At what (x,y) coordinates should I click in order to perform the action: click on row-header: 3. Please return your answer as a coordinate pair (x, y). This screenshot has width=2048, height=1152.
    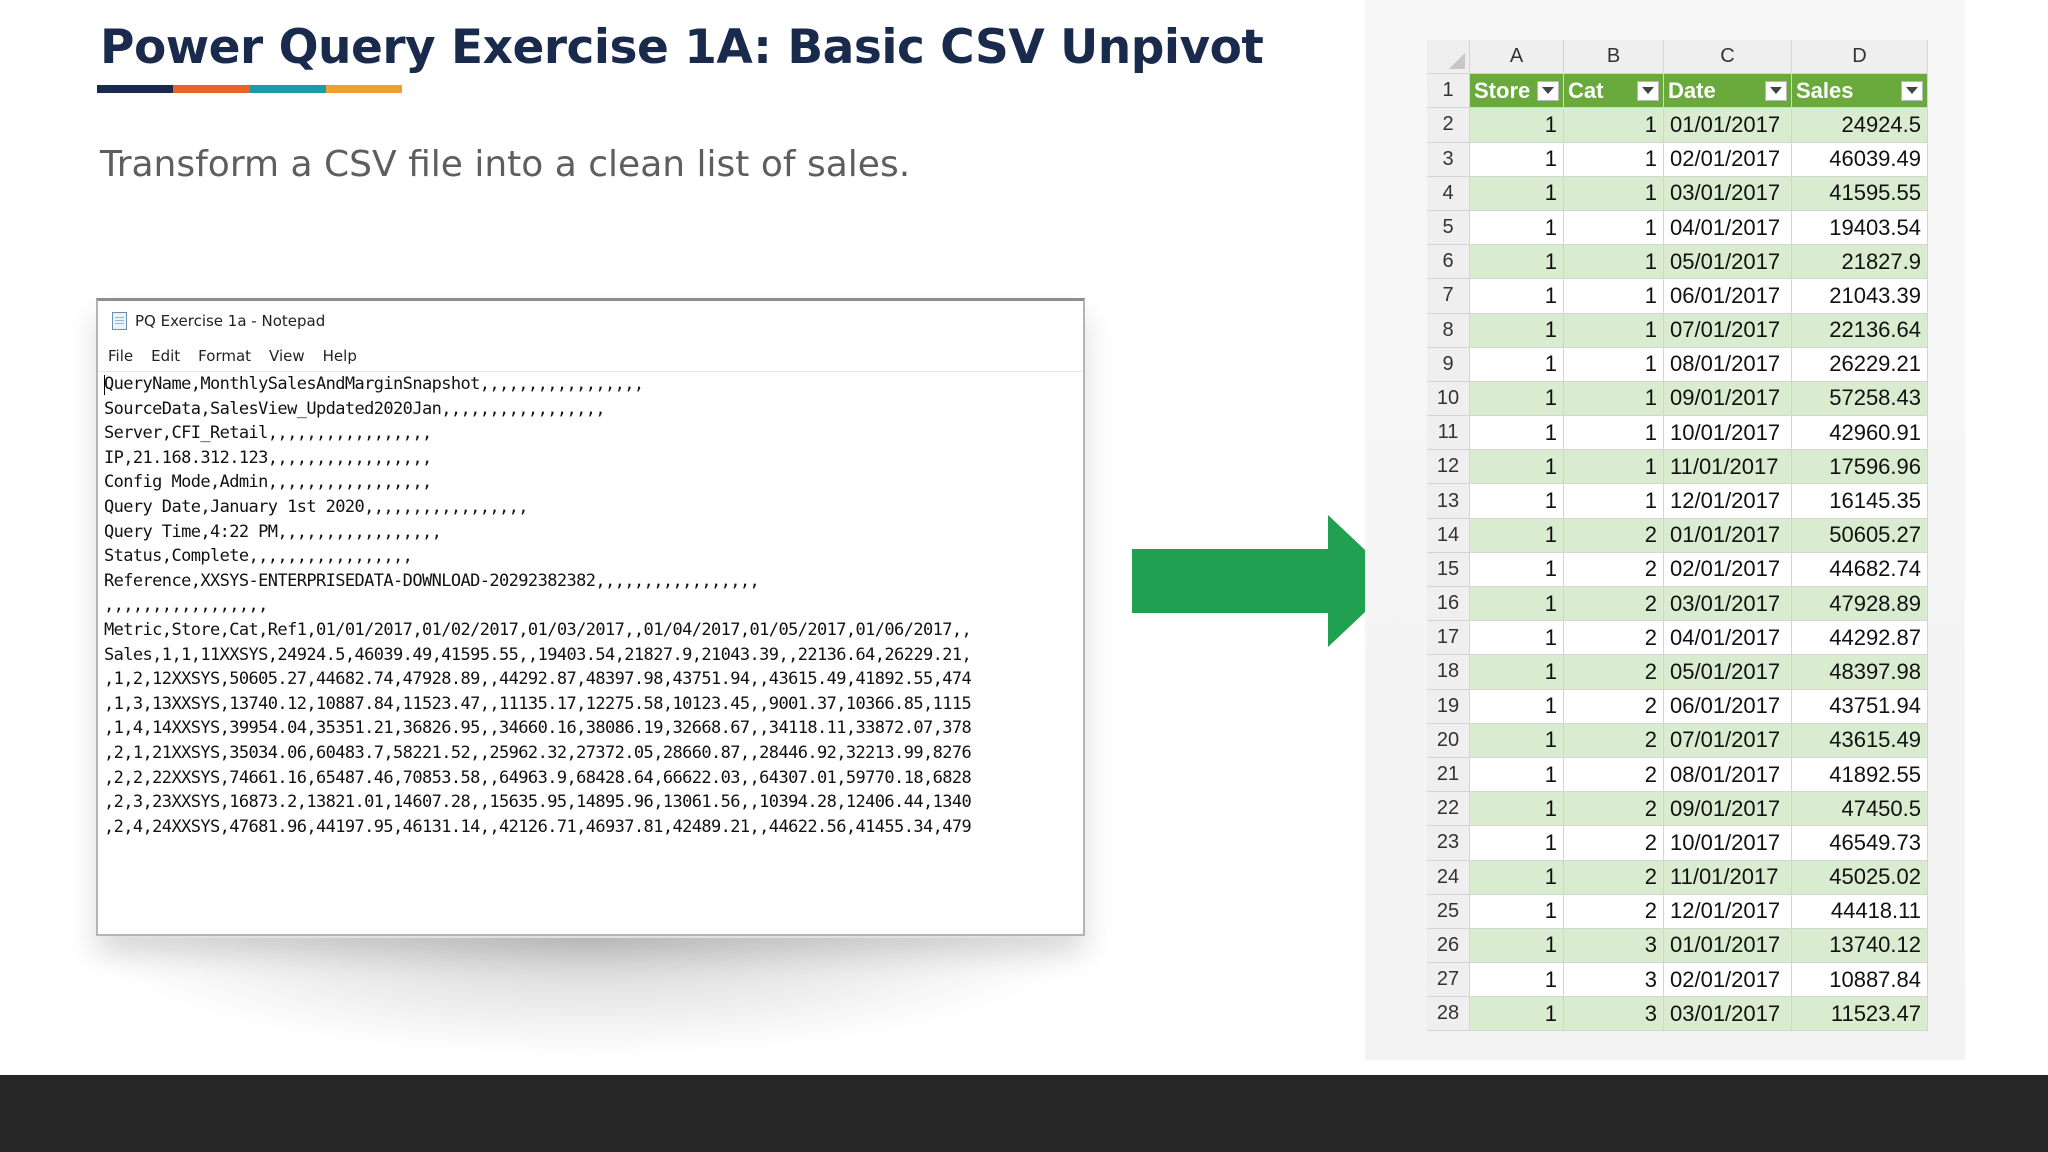
    Looking at the image, I should click on (1448, 159).